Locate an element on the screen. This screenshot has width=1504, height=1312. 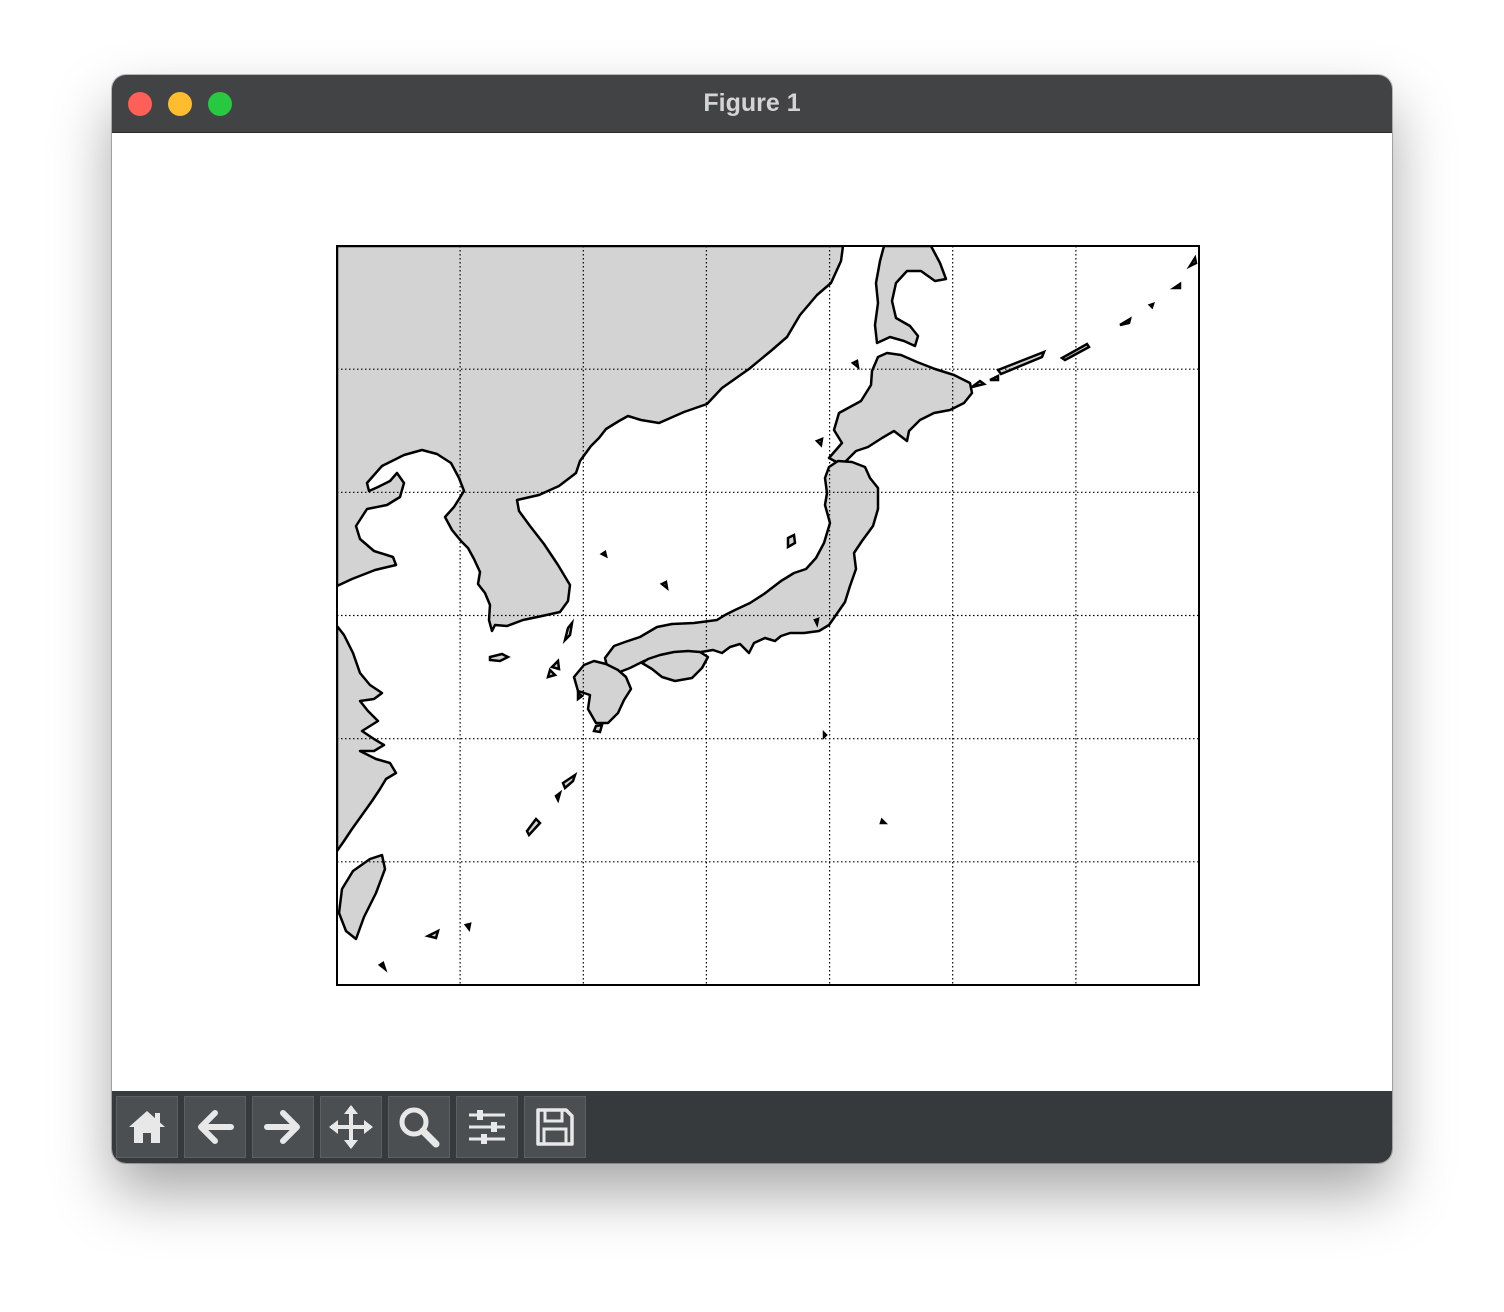
zoom-button is located at coordinates (419, 1127).